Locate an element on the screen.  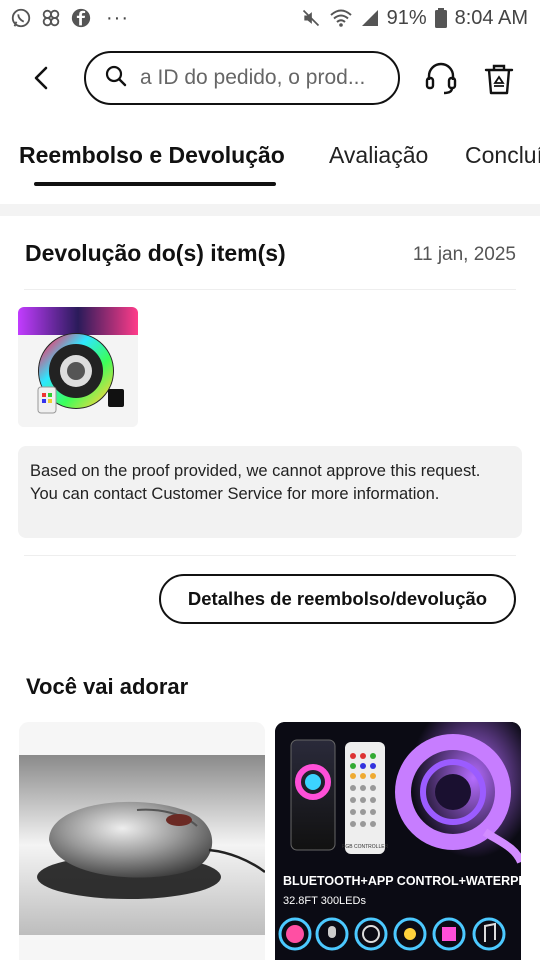
signal-icon is located at coordinates (370, 18).